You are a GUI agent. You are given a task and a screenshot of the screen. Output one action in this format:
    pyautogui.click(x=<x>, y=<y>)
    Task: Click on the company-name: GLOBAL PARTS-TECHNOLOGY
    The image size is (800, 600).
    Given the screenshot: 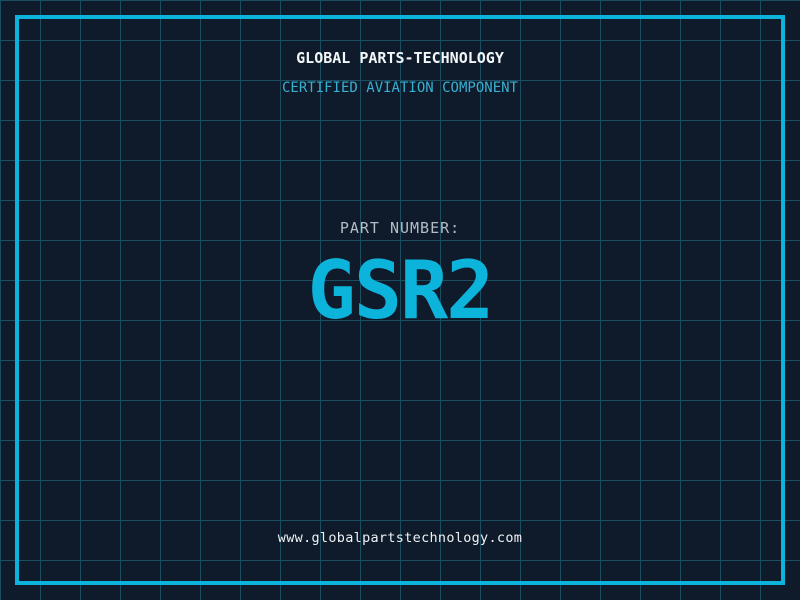 What is the action you would take?
    pyautogui.click(x=400, y=58)
    